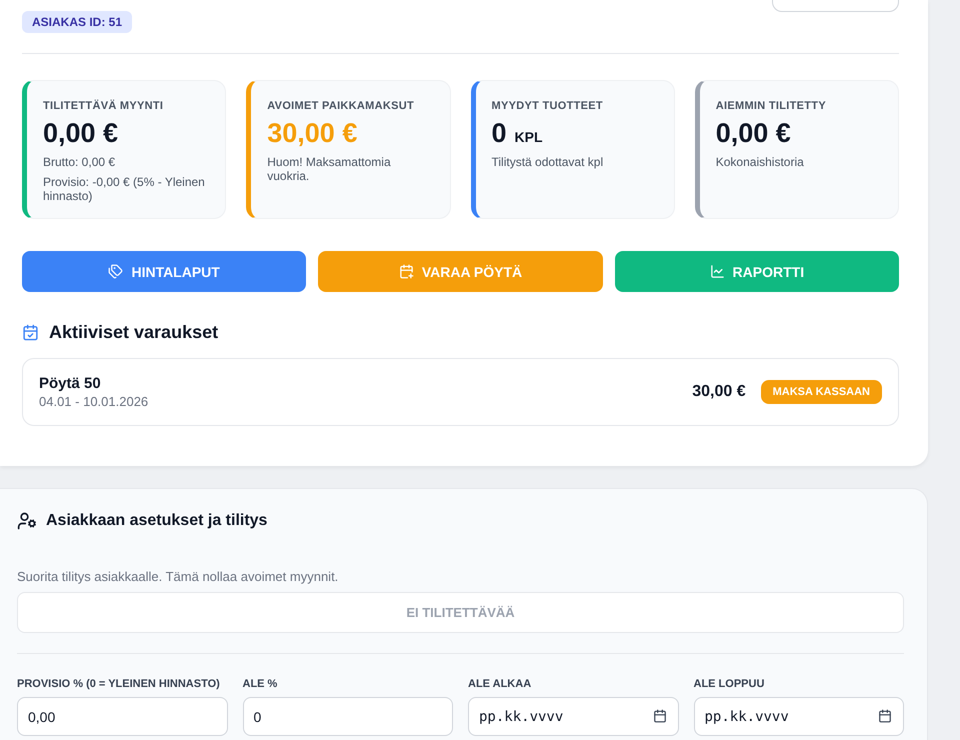 The height and width of the screenshot is (740, 960). Describe the element at coordinates (406, 271) in the screenshot. I see `calendar-plus-icon` at that location.